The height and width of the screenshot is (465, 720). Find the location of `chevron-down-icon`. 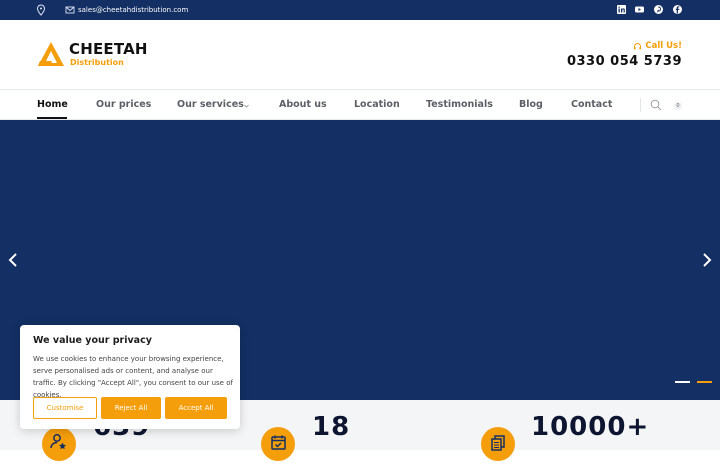

chevron-down-icon is located at coordinates (246, 106).